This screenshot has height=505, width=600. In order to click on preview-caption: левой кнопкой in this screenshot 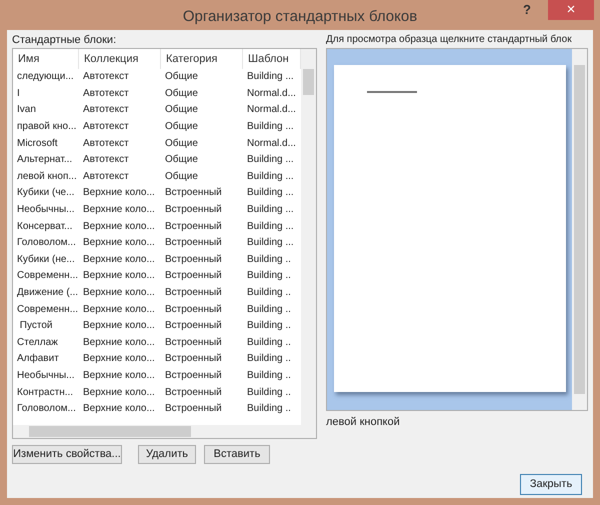, I will do `click(363, 422)`.